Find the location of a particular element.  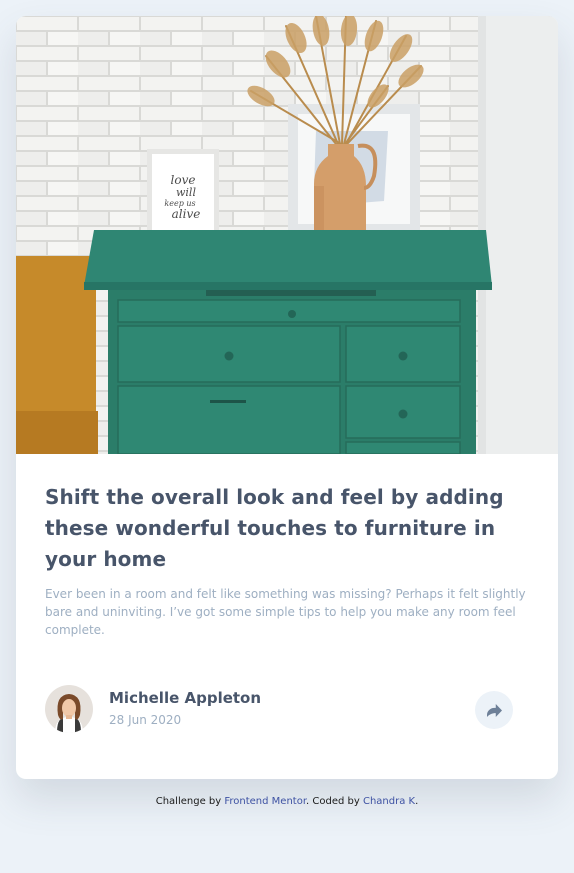

attribution-middle: . Coded by is located at coordinates (334, 801).